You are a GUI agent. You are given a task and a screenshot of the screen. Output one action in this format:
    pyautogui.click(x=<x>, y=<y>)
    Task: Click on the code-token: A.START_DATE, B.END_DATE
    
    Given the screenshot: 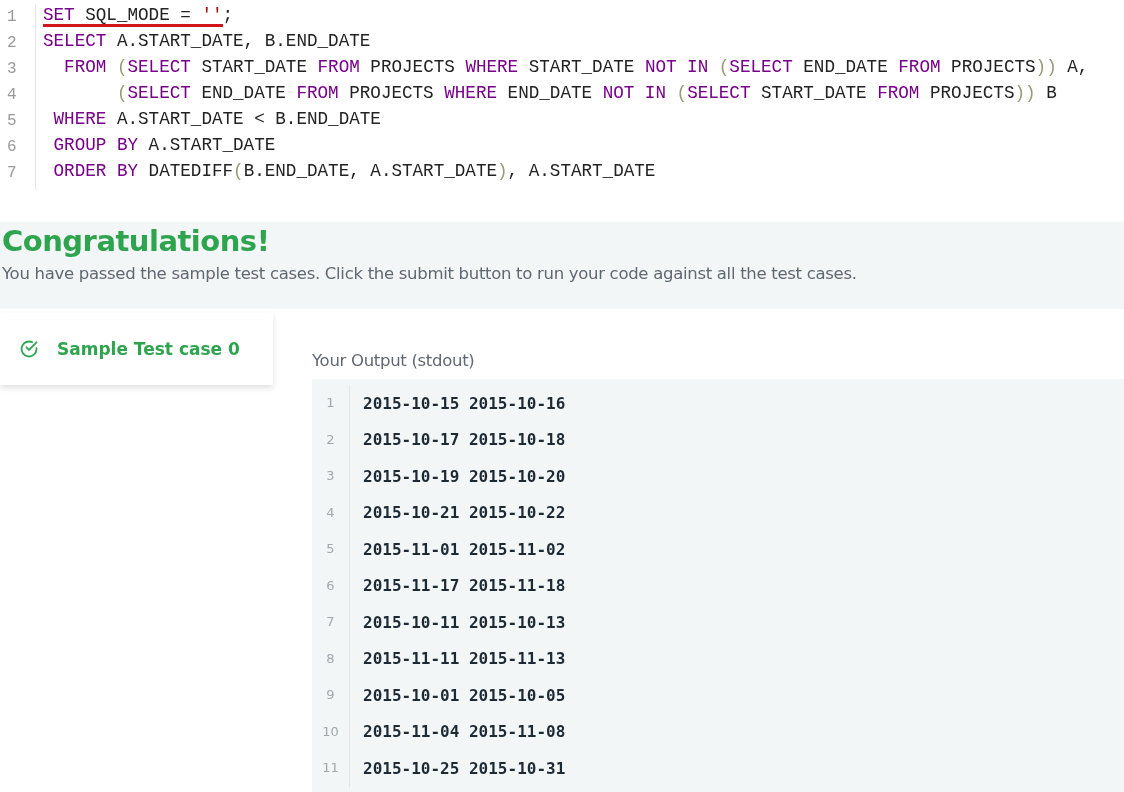 What is the action you would take?
    pyautogui.click(x=243, y=42)
    